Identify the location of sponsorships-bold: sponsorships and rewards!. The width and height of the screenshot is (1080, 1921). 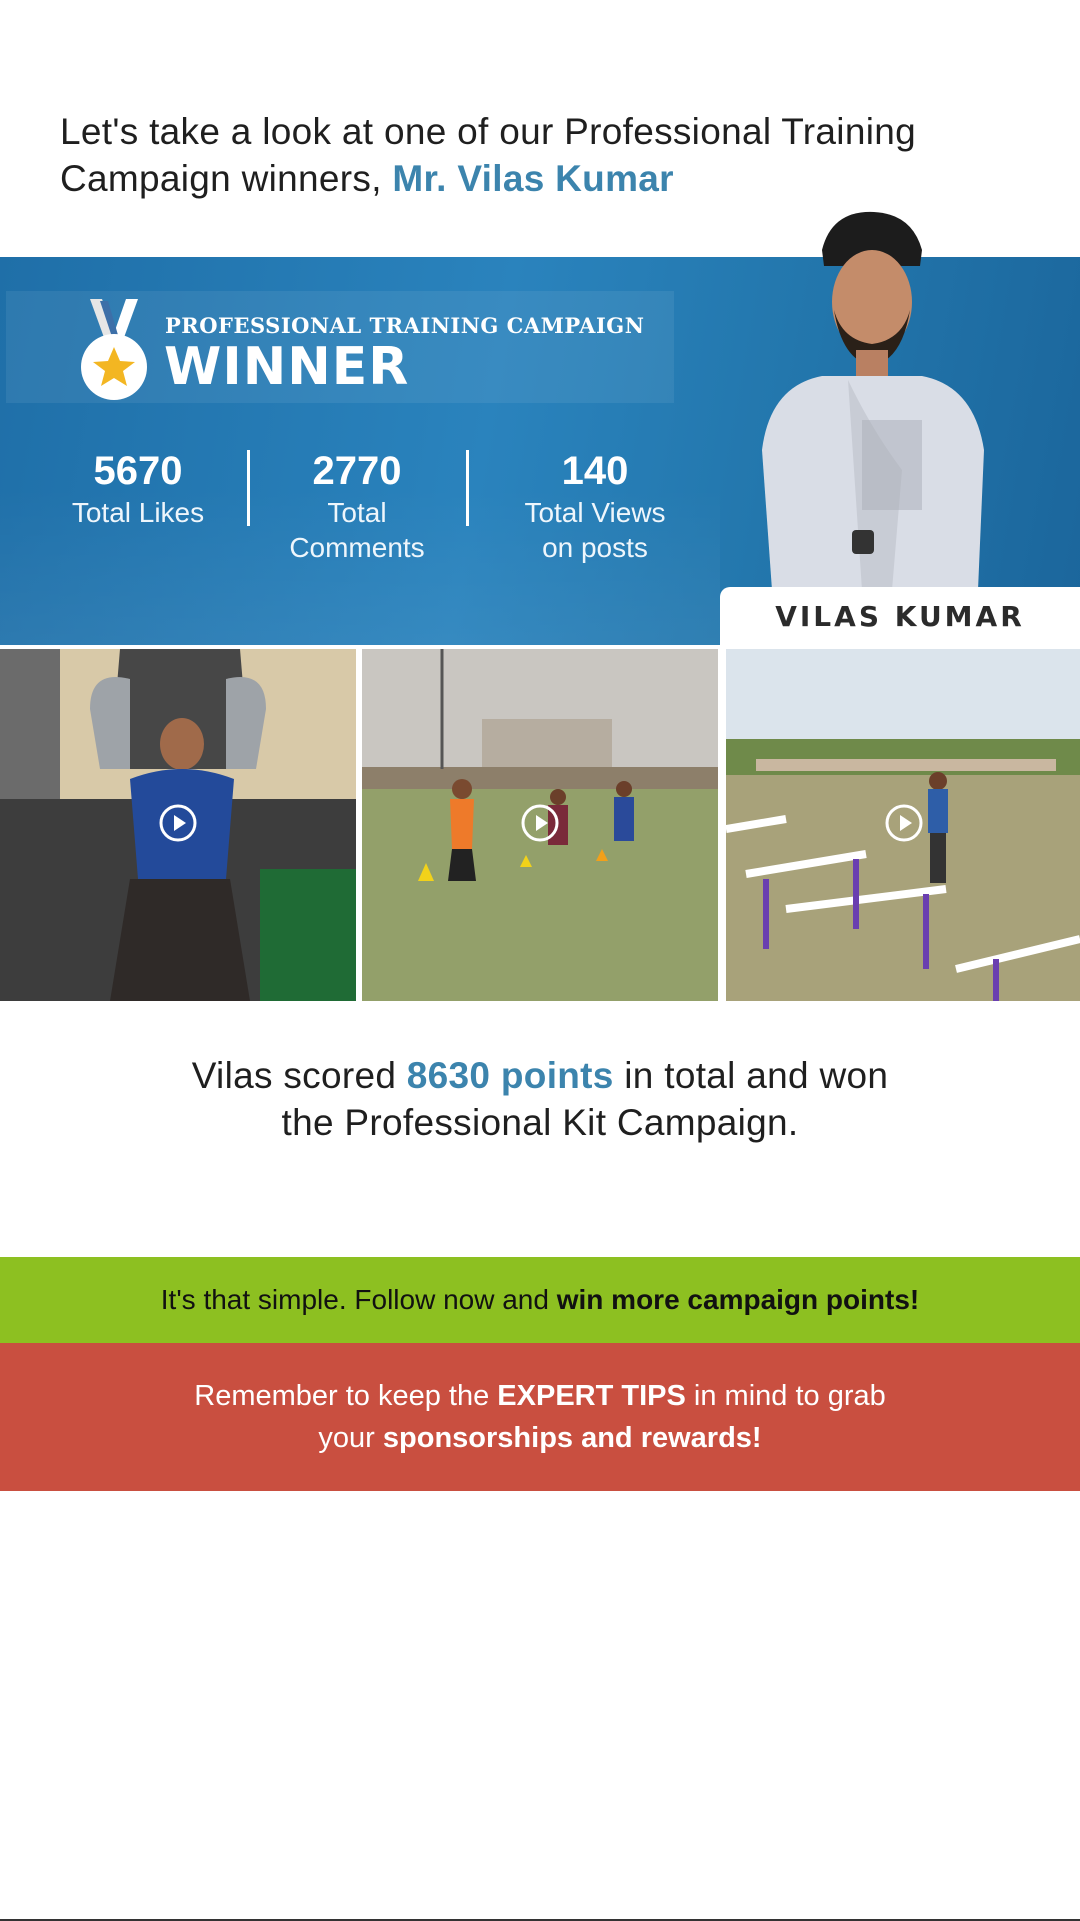
(572, 1438).